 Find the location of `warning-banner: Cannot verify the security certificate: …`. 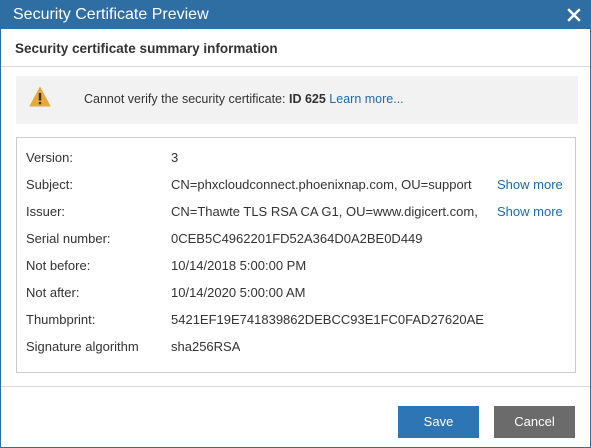

warning-banner: Cannot verify the security certificate: … is located at coordinates (297, 100).